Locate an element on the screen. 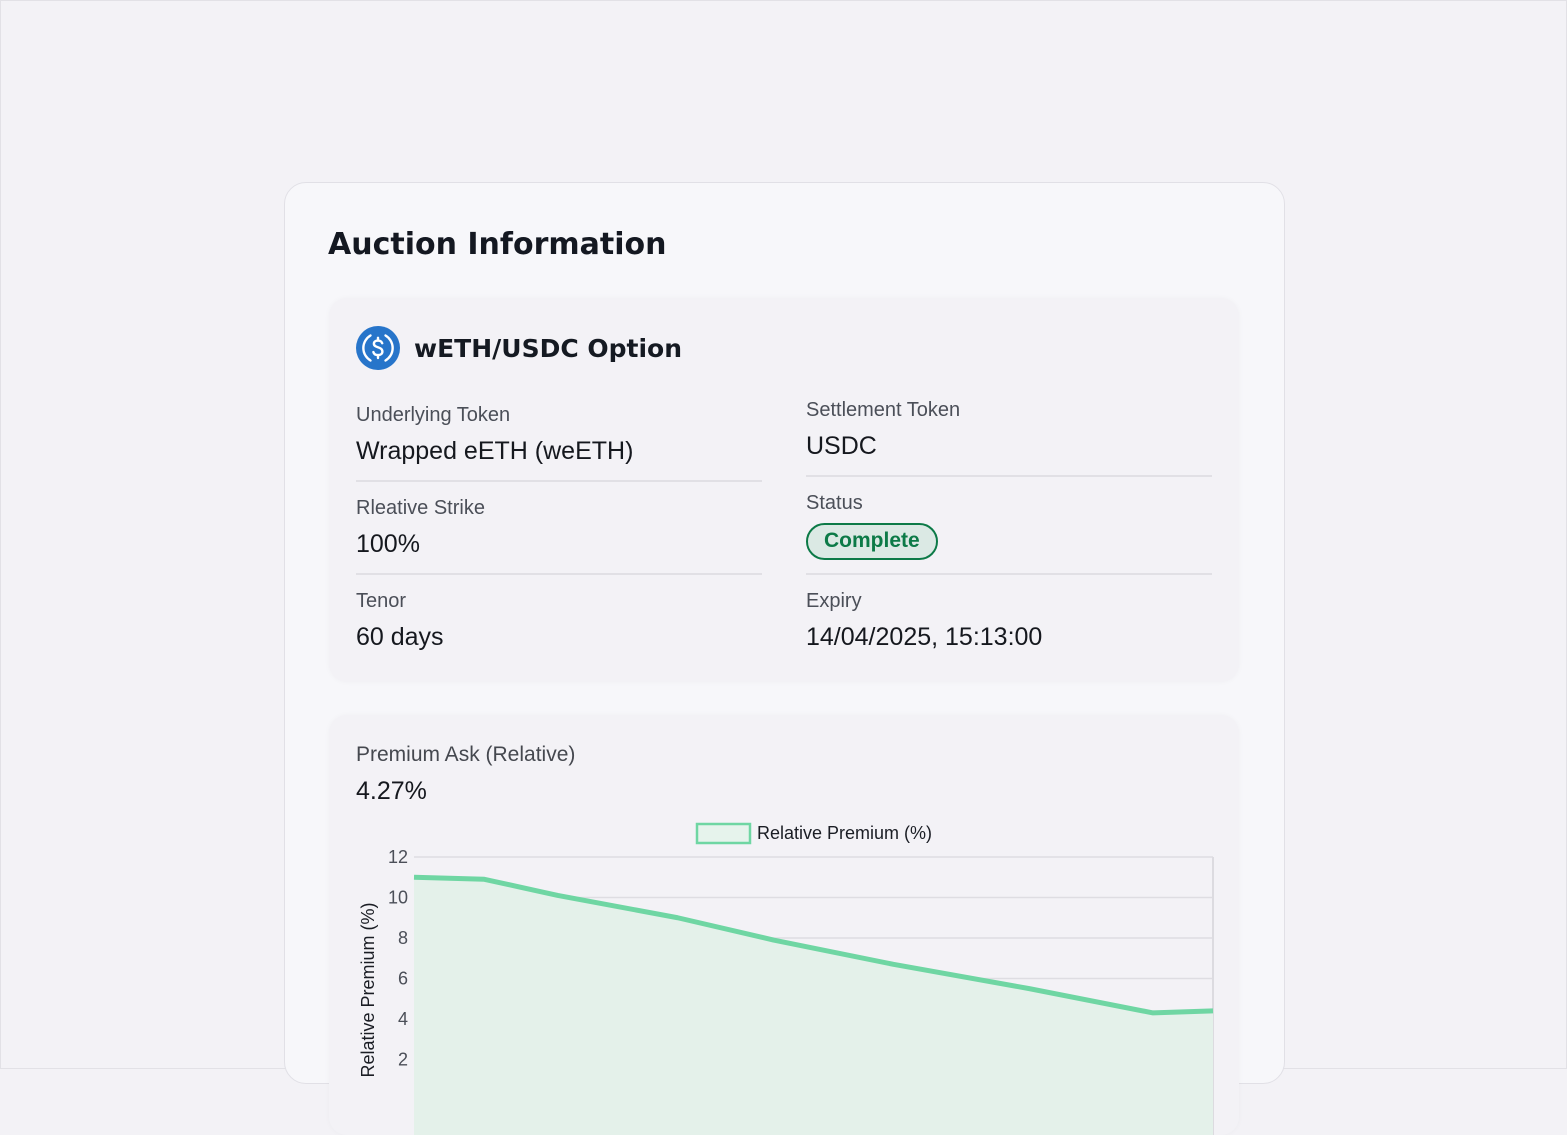 The width and height of the screenshot is (1567, 1135). settlement-token-value: USDC is located at coordinates (841, 446).